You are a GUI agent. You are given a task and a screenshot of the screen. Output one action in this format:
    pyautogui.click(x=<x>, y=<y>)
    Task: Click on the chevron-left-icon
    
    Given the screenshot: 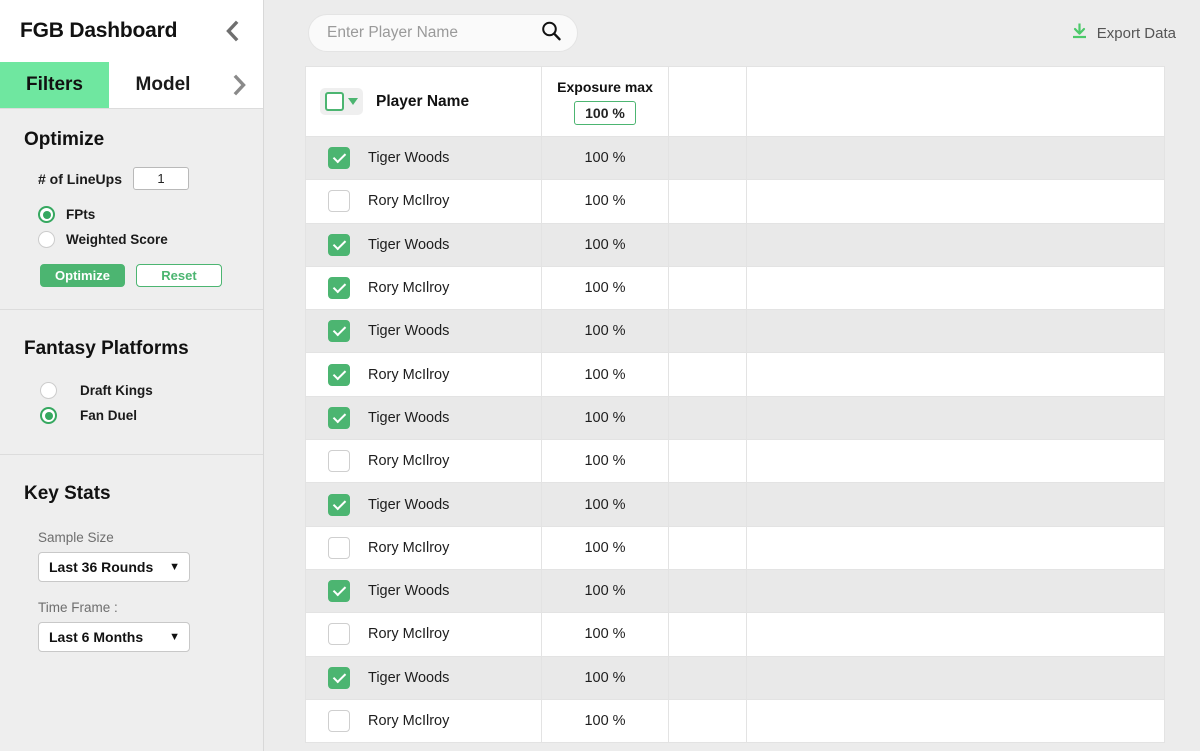 What is the action you would take?
    pyautogui.click(x=232, y=31)
    